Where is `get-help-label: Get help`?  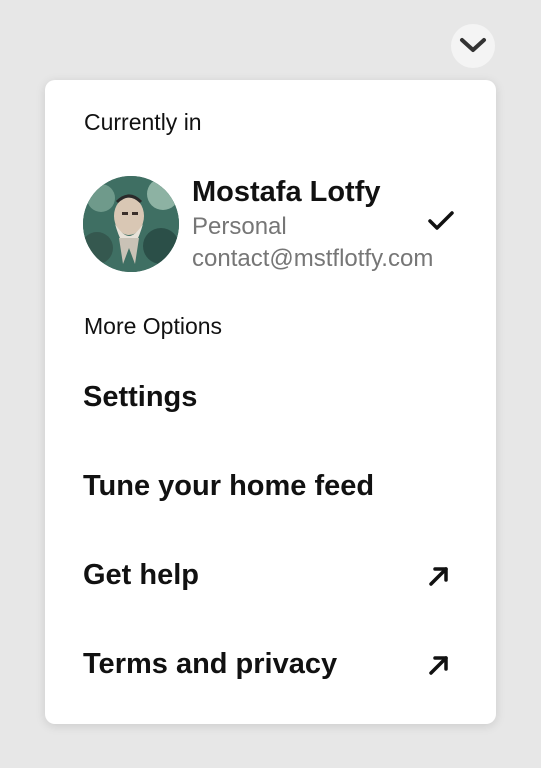
get-help-label: Get help is located at coordinates (141, 575).